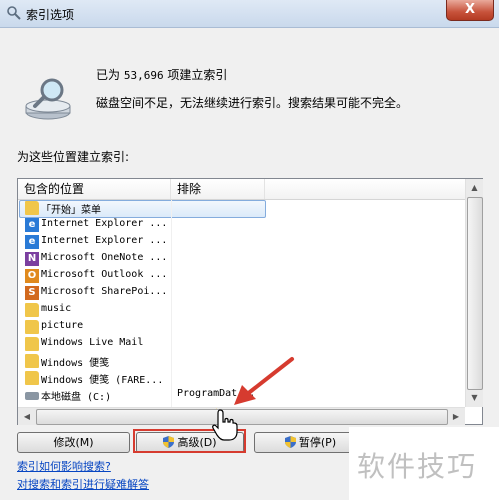 The height and width of the screenshot is (500, 499). I want to click on list-item: Windows Live Mail, so click(241, 344).